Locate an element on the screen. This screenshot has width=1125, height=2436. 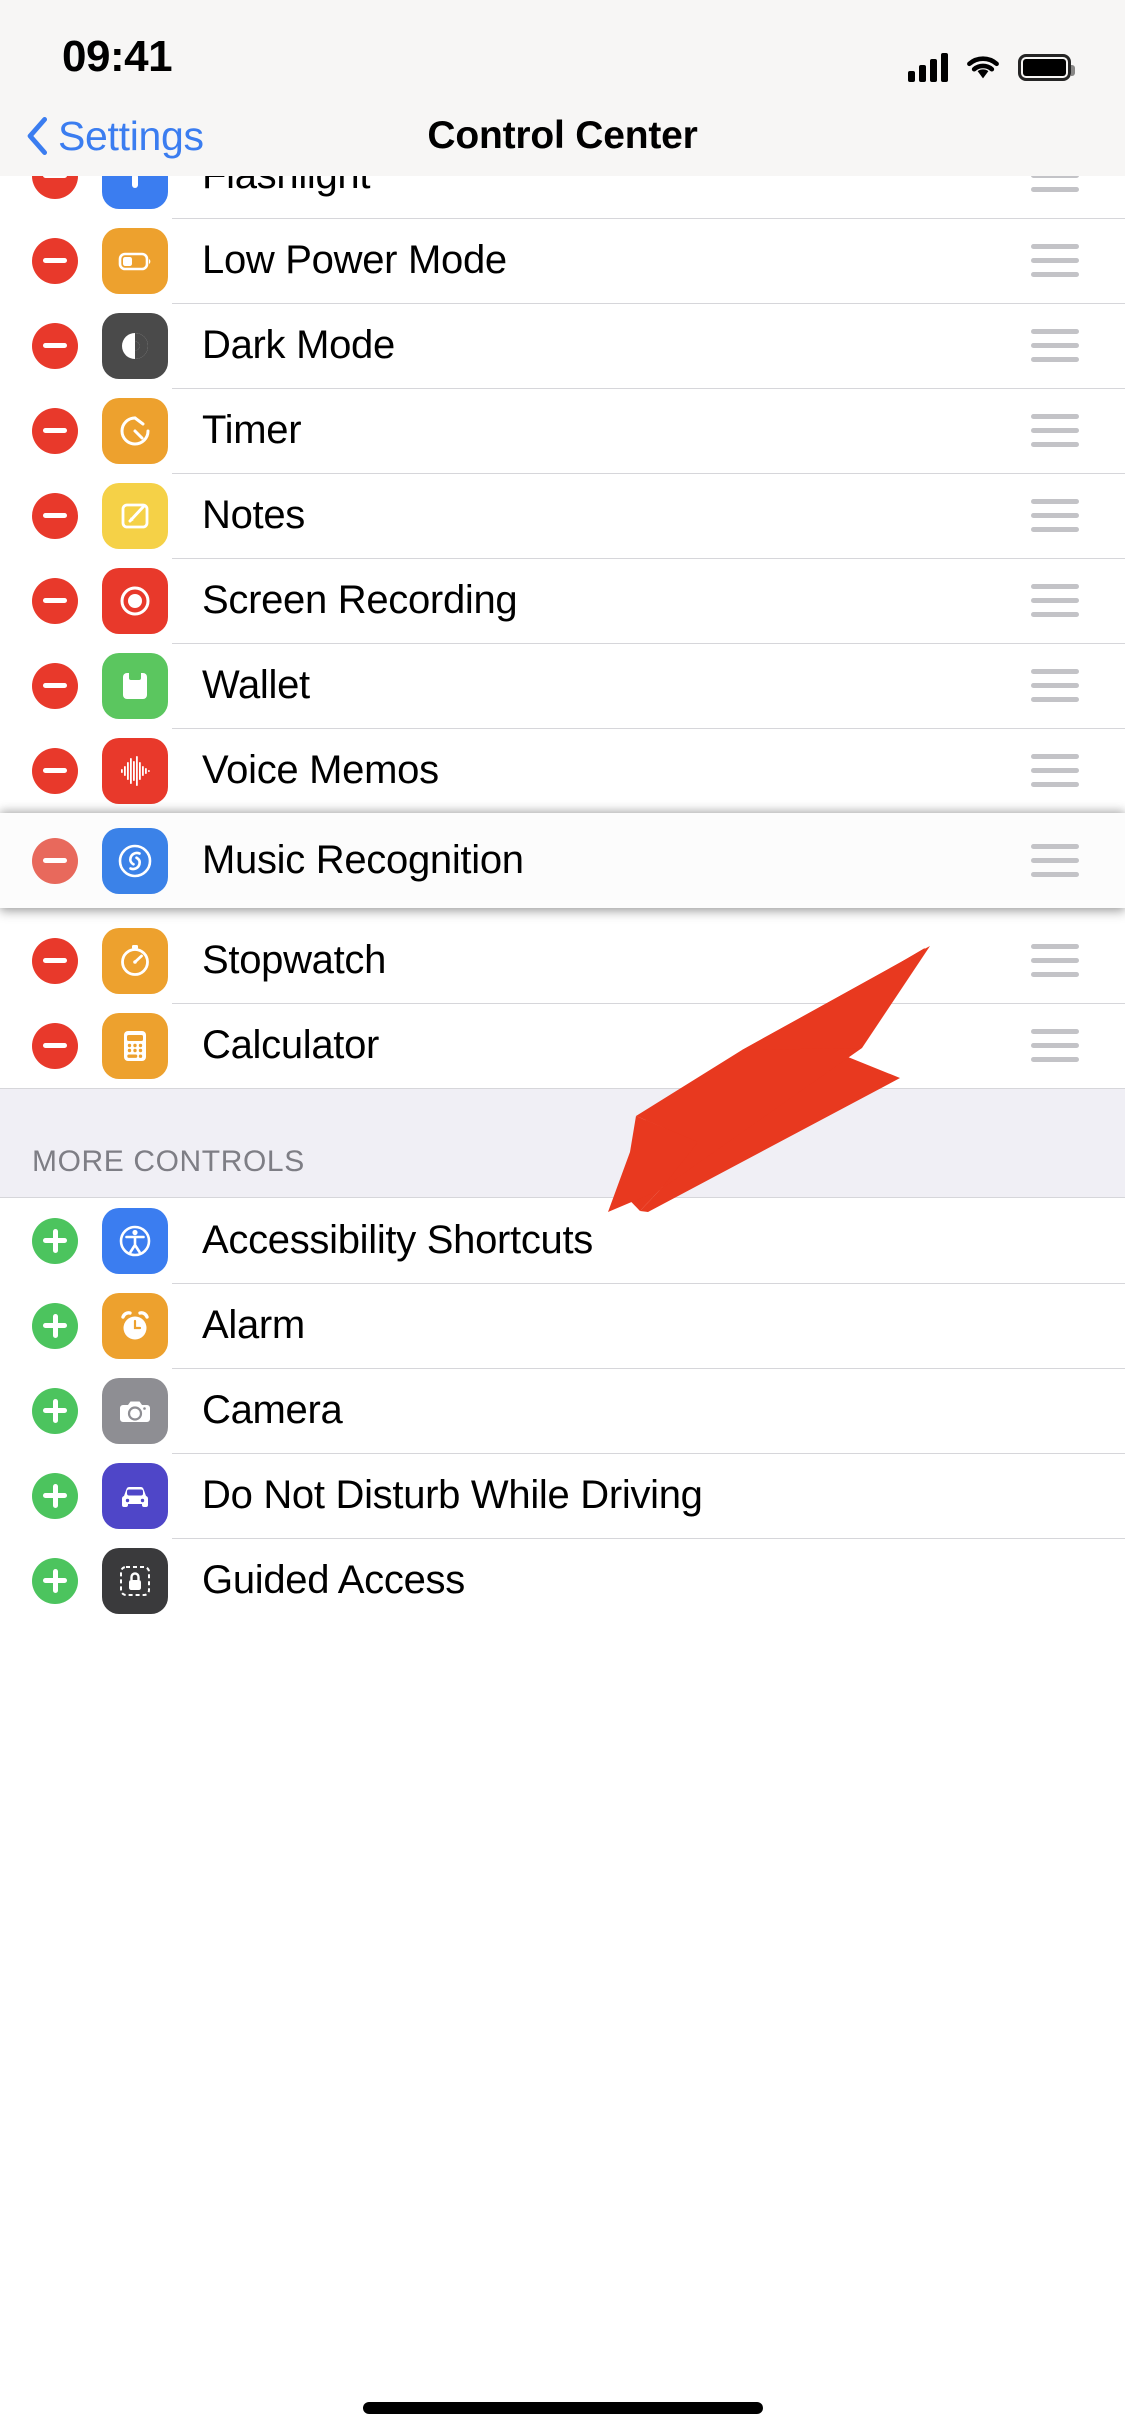
status-bar: 09:41 is located at coordinates (562, 48).